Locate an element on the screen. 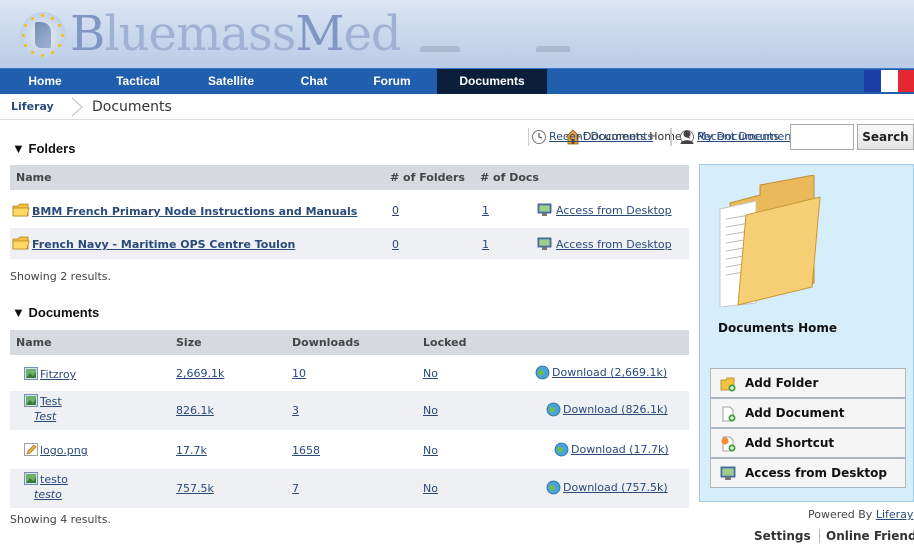 The width and height of the screenshot is (914, 546). add-document-button: Add Document is located at coordinates (808, 413).